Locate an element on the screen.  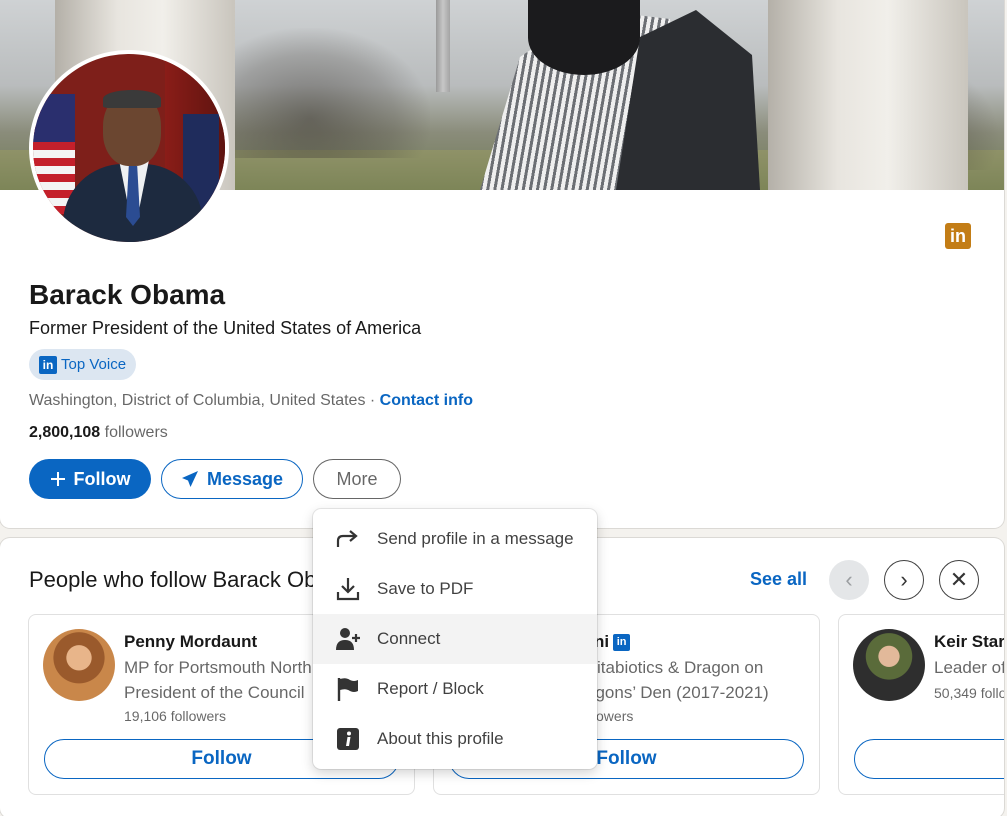
menu-item-connect: Connect is located at coordinates (455, 639).